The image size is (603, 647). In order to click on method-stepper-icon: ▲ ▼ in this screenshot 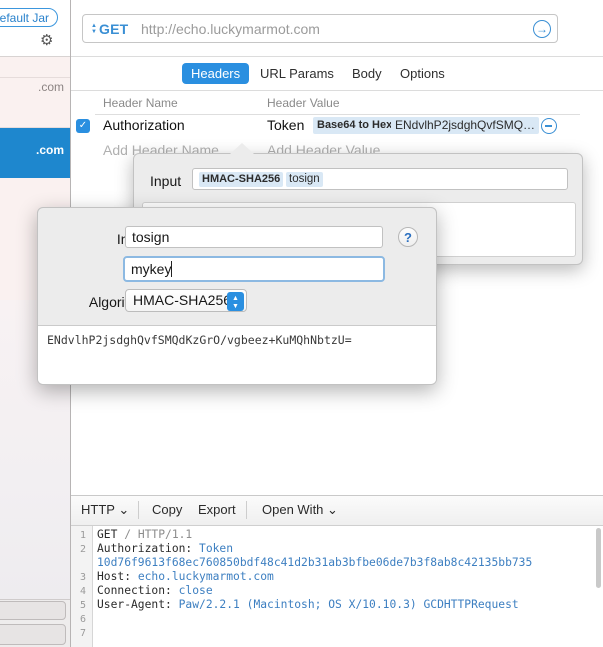, I will do `click(94, 29)`.